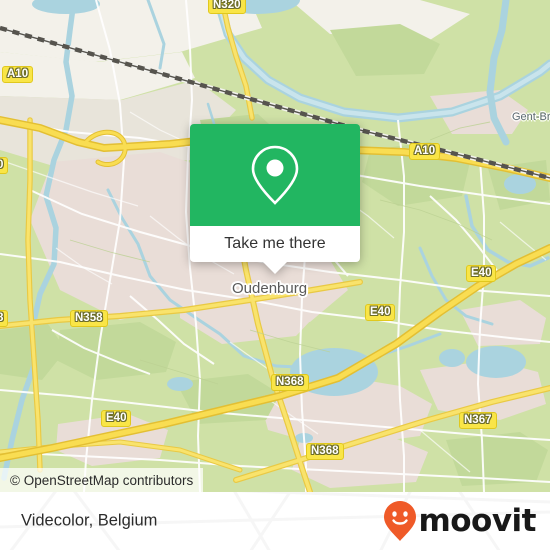 This screenshot has width=550, height=550. What do you see at coordinates (477, 520) in the screenshot?
I see `moovit-wordmark: moovit` at bounding box center [477, 520].